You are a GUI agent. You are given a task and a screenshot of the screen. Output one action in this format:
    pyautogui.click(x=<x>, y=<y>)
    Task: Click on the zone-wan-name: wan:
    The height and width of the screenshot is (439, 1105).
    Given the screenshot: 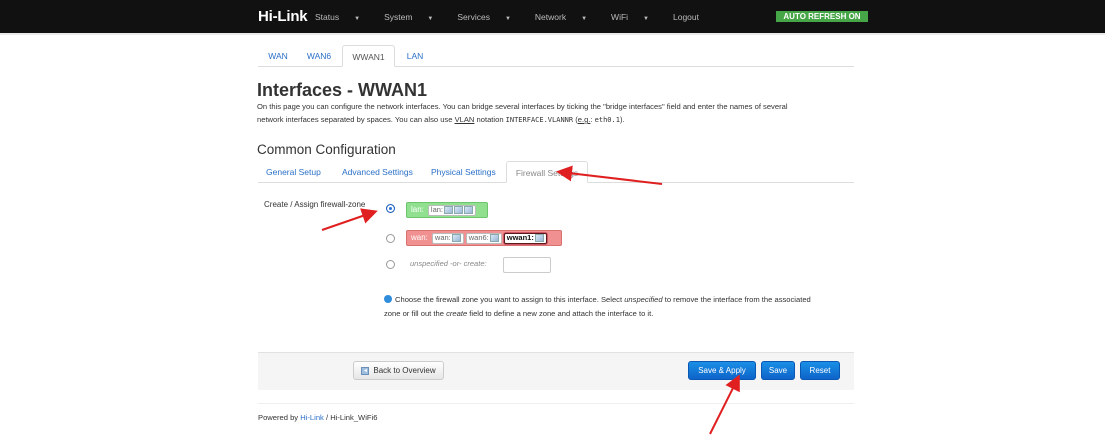 What is the action you would take?
    pyautogui.click(x=419, y=237)
    